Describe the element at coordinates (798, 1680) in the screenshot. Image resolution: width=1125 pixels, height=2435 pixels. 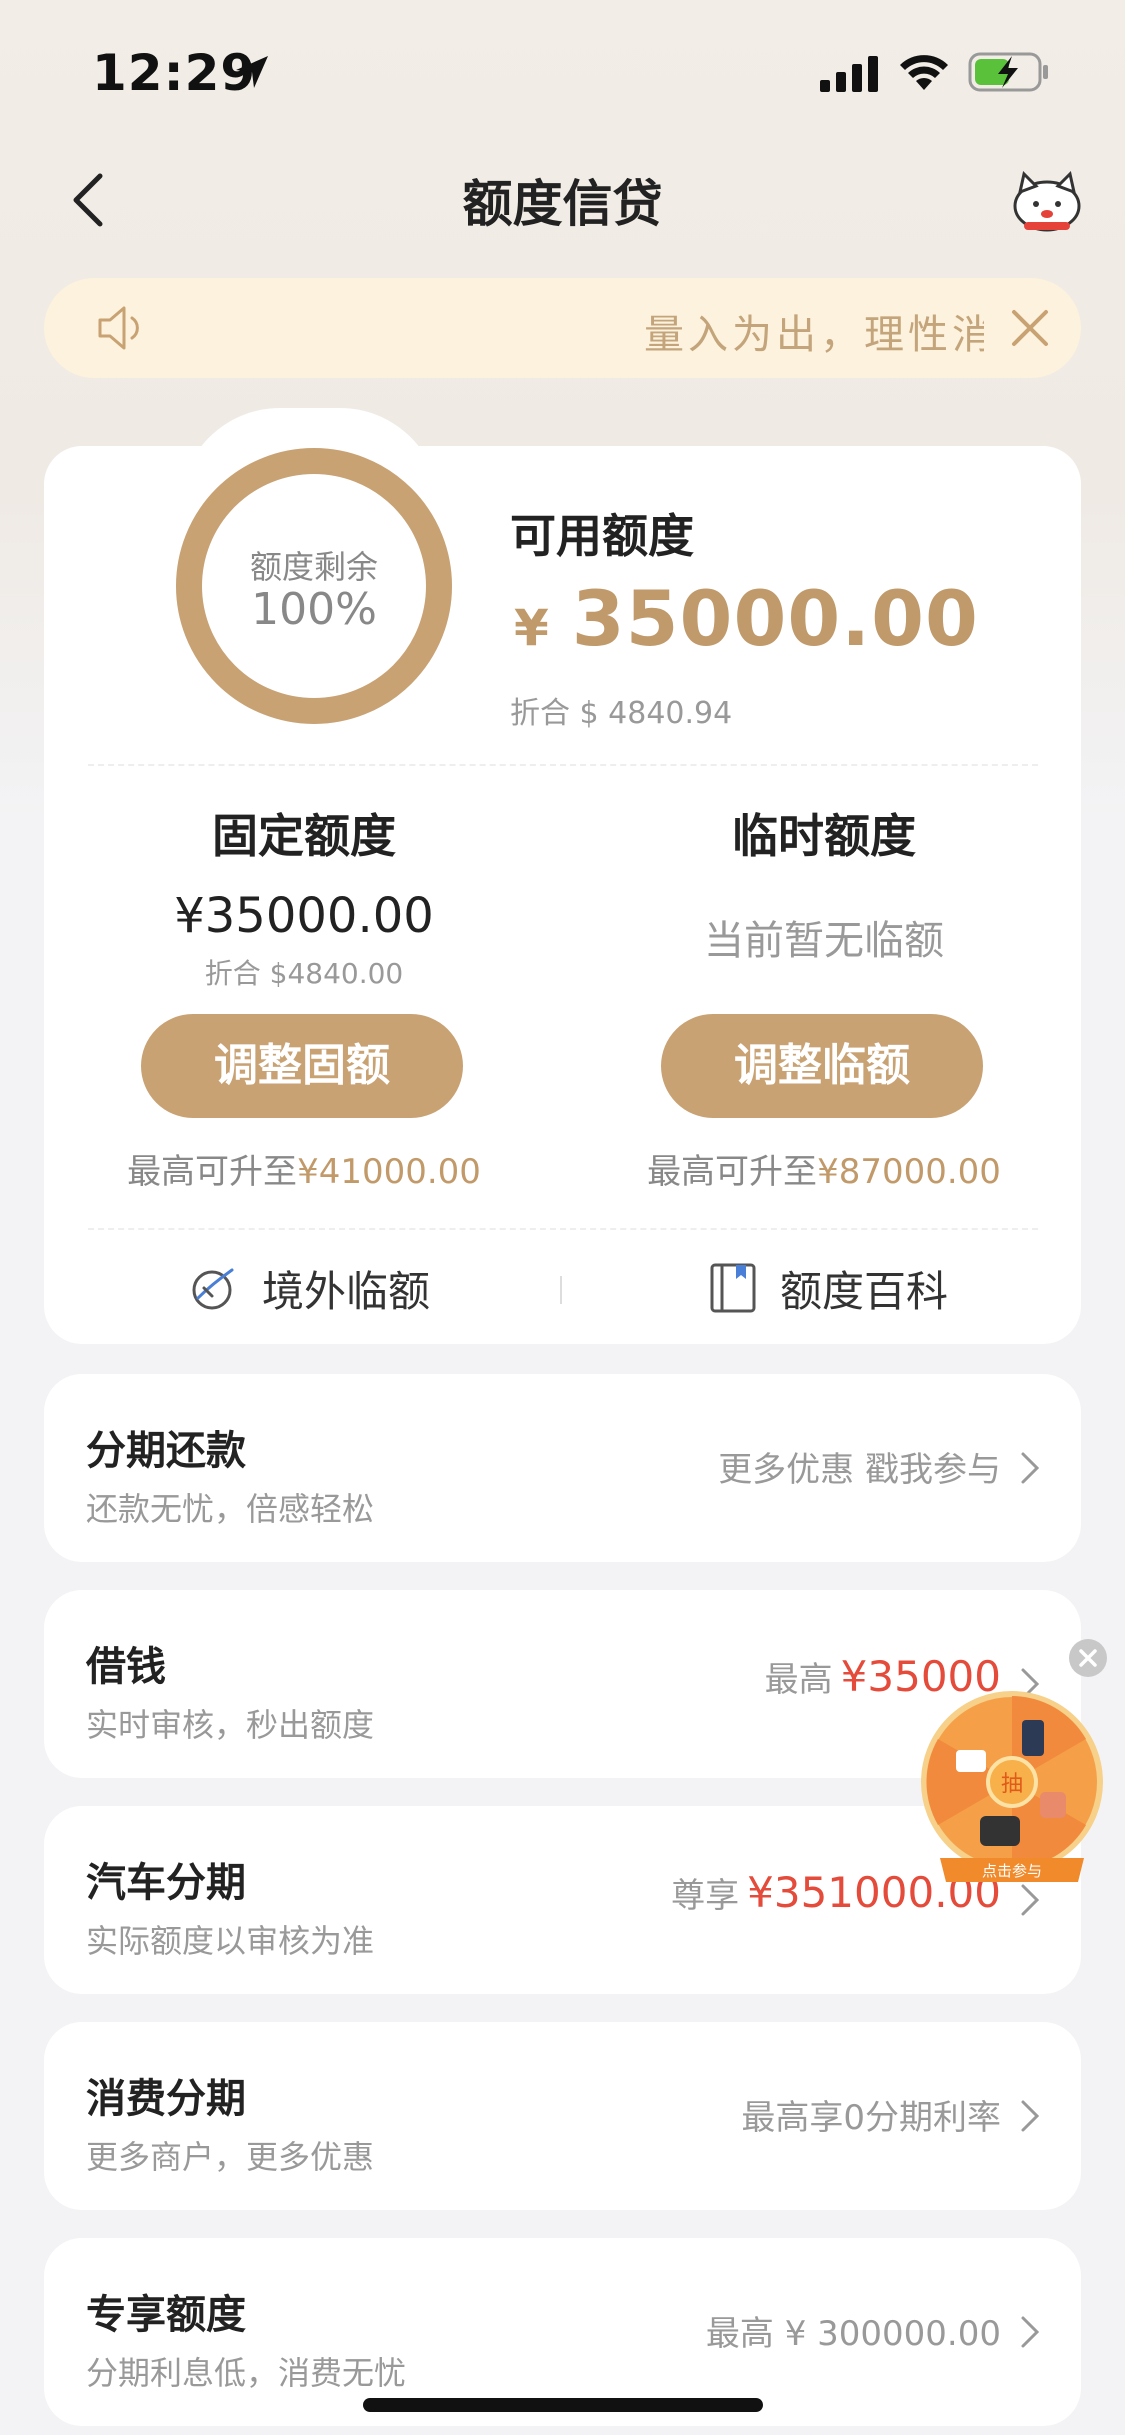
I see `row-right-label: 最高` at that location.